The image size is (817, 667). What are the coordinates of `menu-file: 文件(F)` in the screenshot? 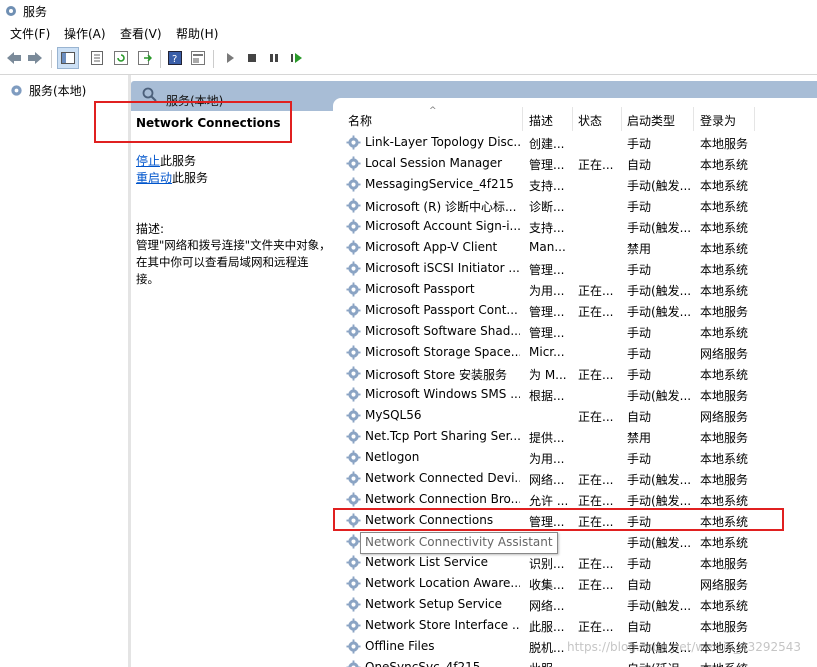 It's located at (30, 33).